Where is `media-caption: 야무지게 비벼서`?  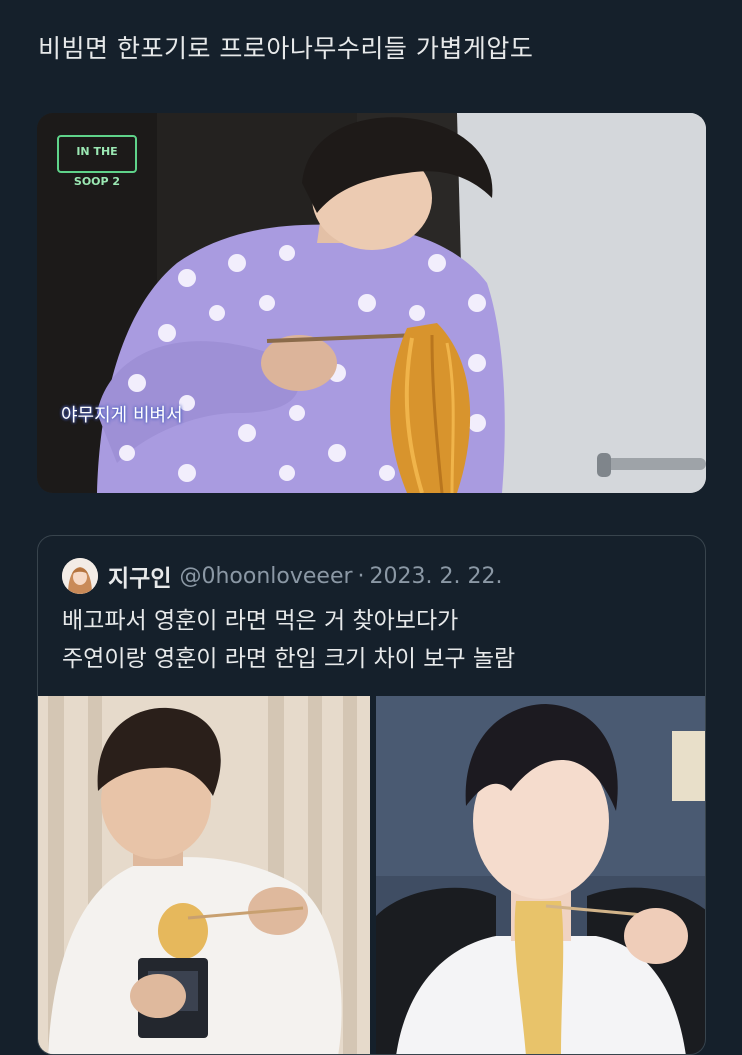
media-caption: 야무지게 비벼서 is located at coordinates (122, 415).